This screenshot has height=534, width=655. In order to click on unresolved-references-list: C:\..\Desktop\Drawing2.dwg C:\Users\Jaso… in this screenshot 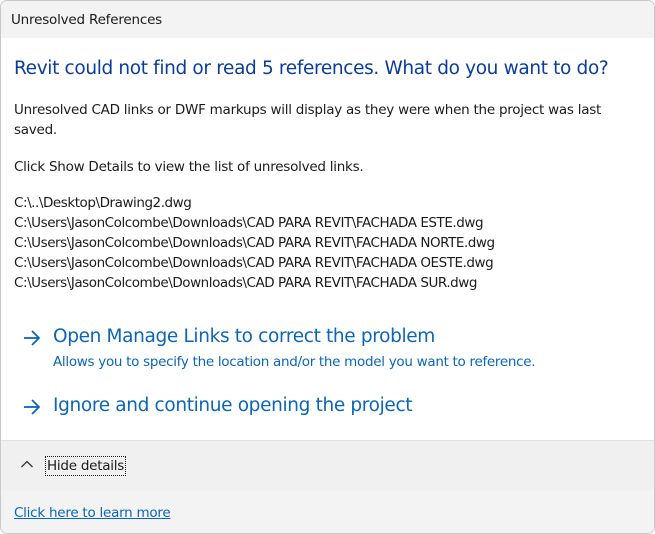, I will do `click(254, 243)`.